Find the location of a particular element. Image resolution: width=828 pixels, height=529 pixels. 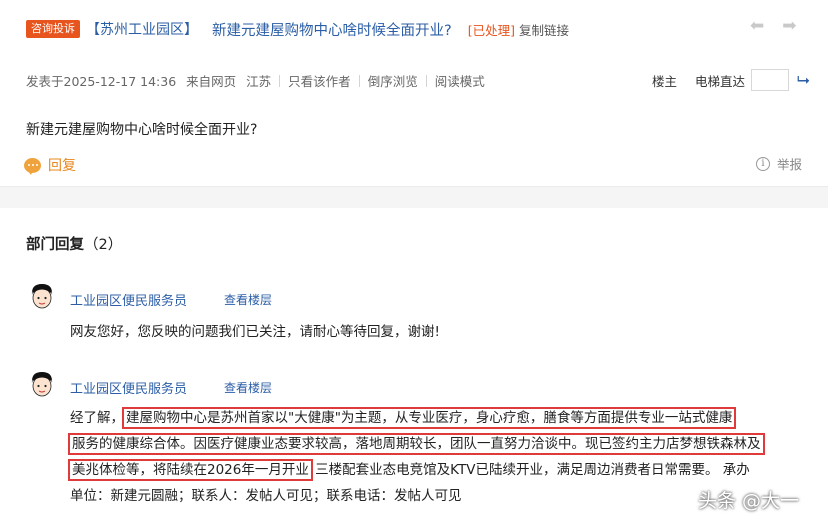

report-label: 举报 is located at coordinates (790, 164).